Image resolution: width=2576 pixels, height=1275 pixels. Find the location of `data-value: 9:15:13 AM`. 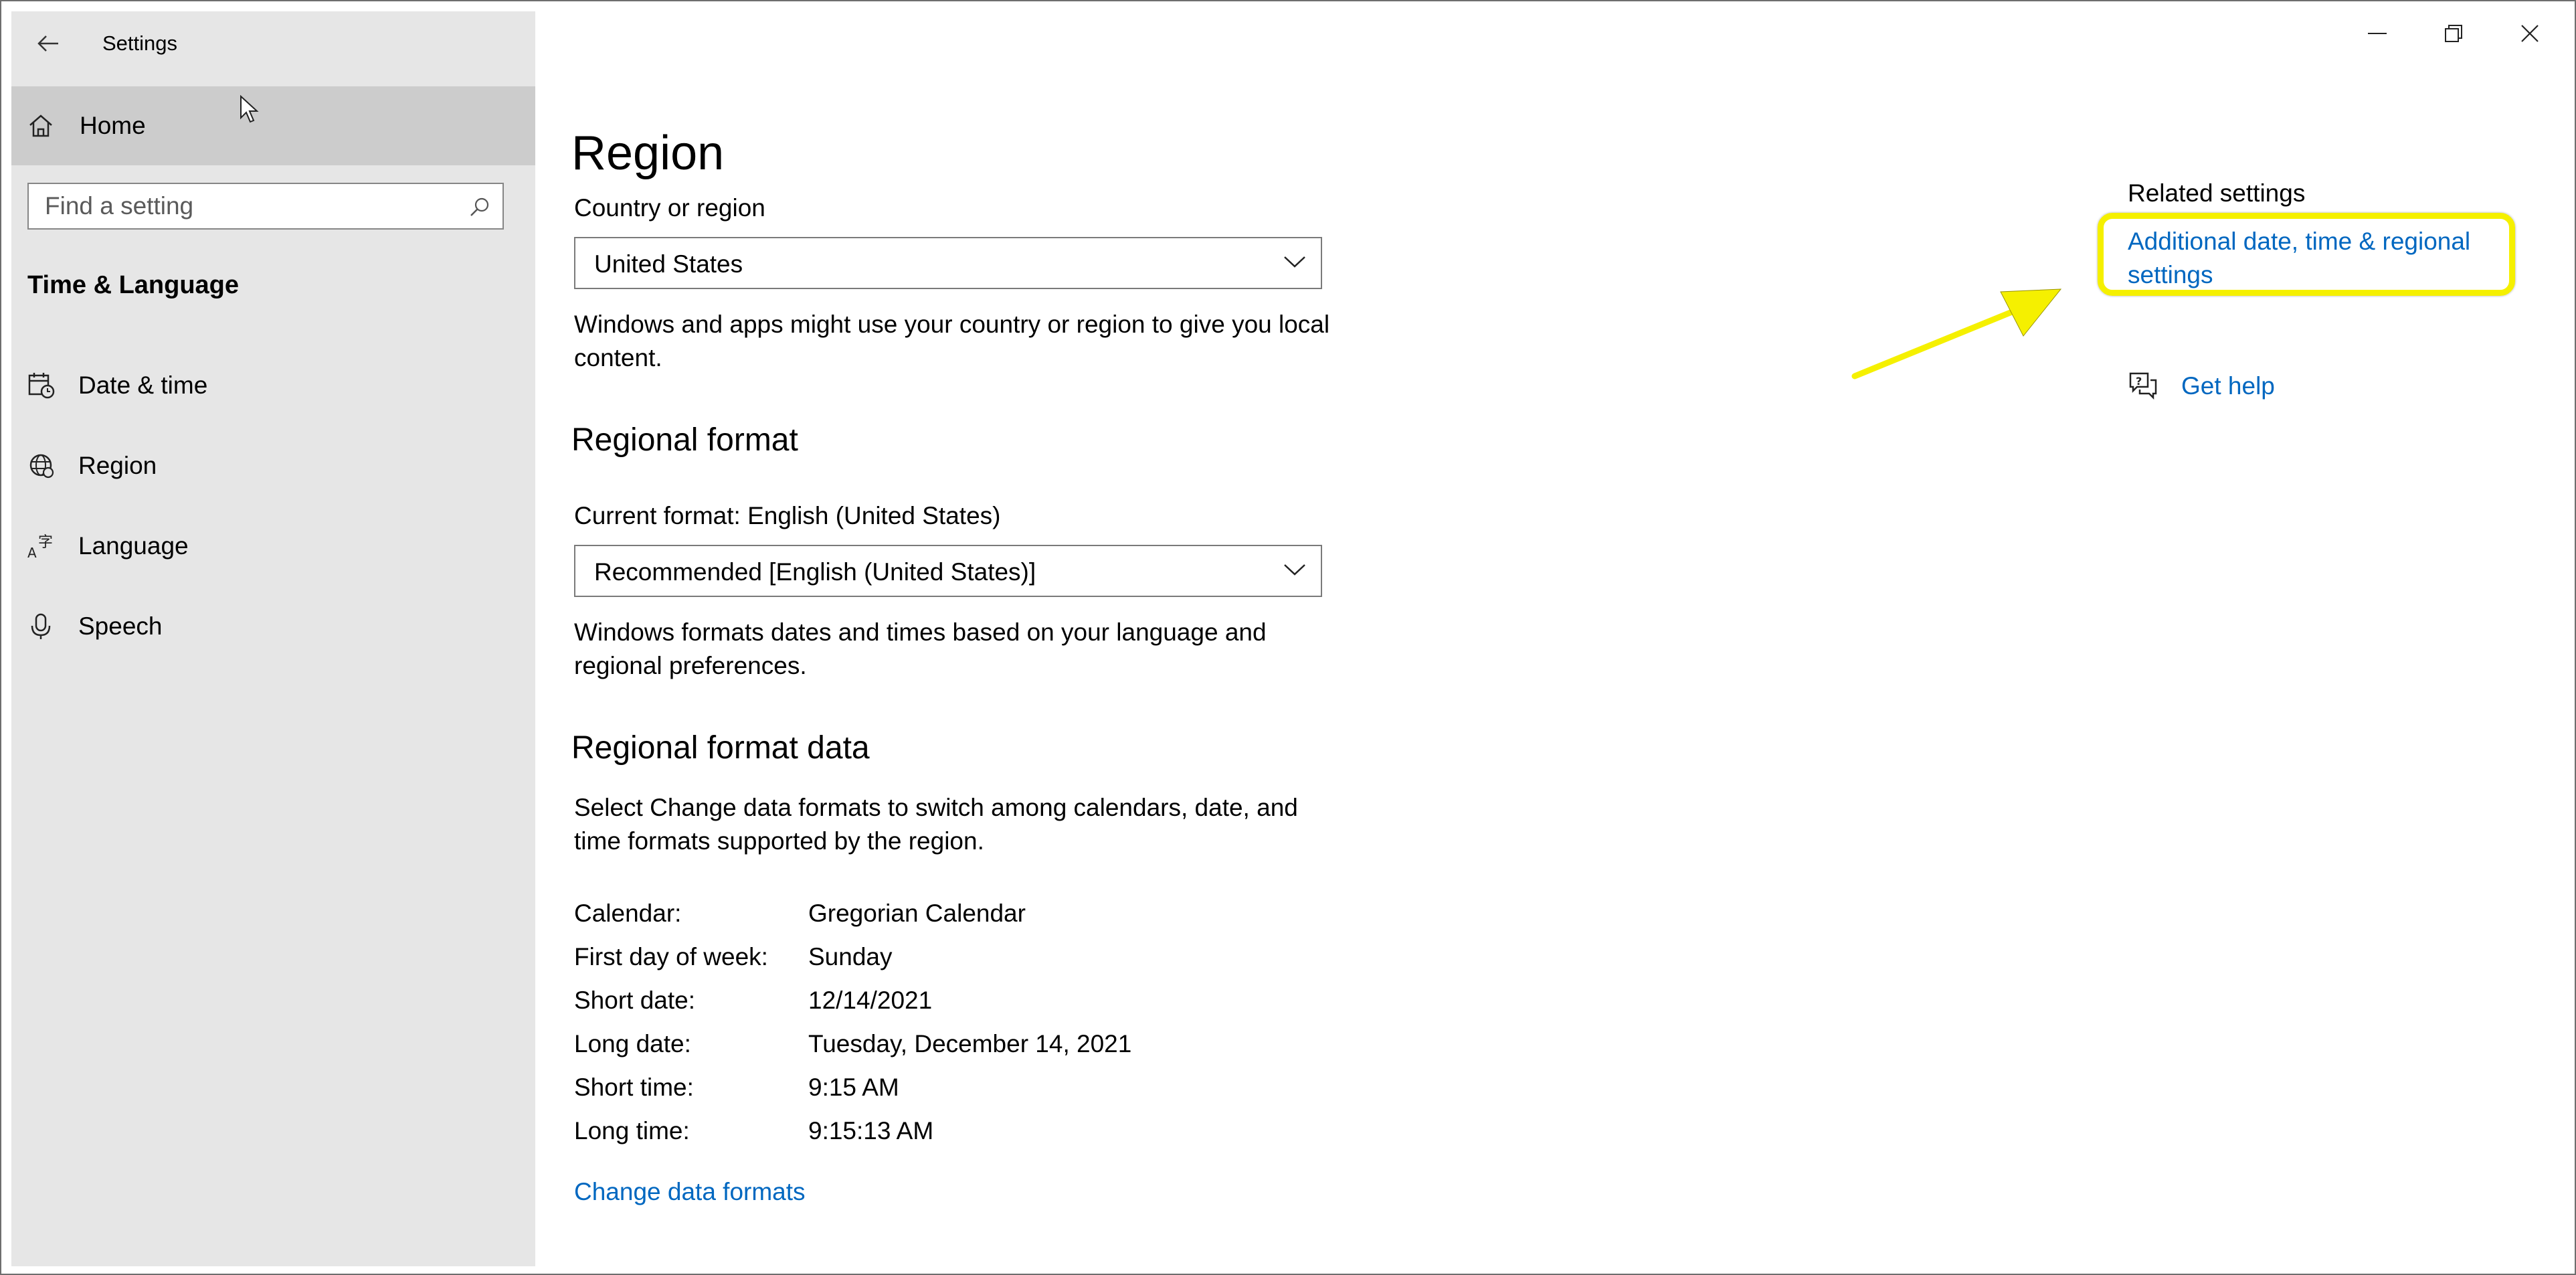

data-value: 9:15:13 AM is located at coordinates (871, 1131).